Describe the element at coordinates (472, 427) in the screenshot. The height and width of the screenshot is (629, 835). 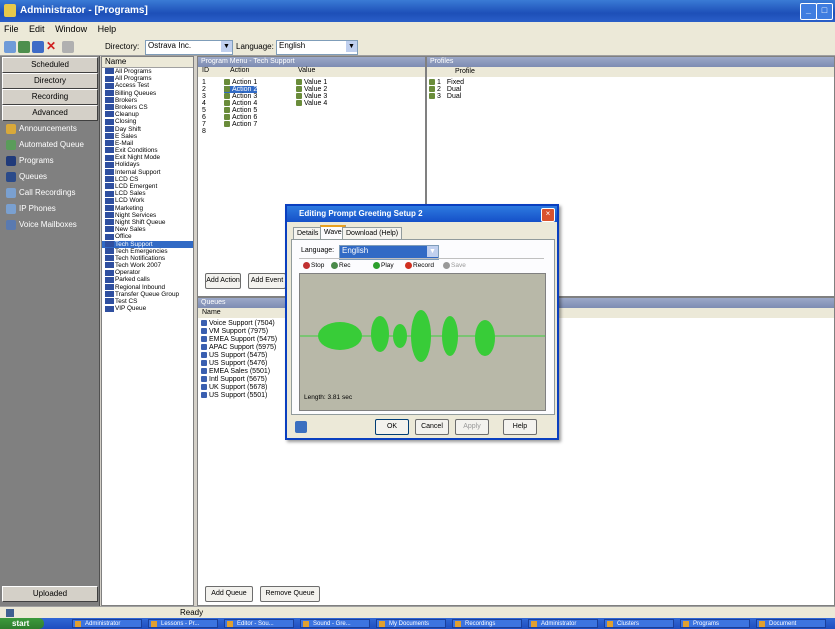
I see `apply-button: Apply` at that location.